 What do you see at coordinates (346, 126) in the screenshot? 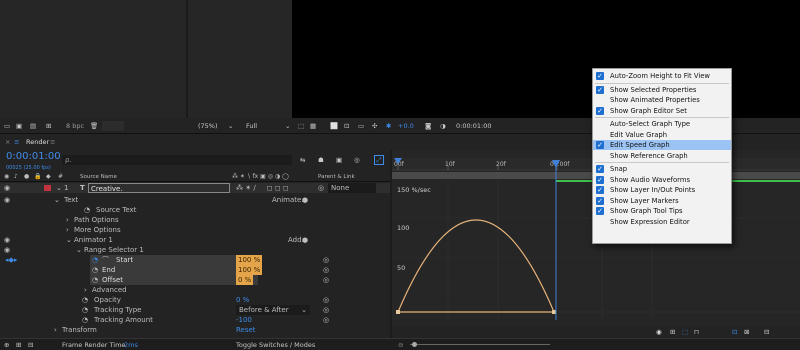
I see `guides-icon: ⊡` at bounding box center [346, 126].